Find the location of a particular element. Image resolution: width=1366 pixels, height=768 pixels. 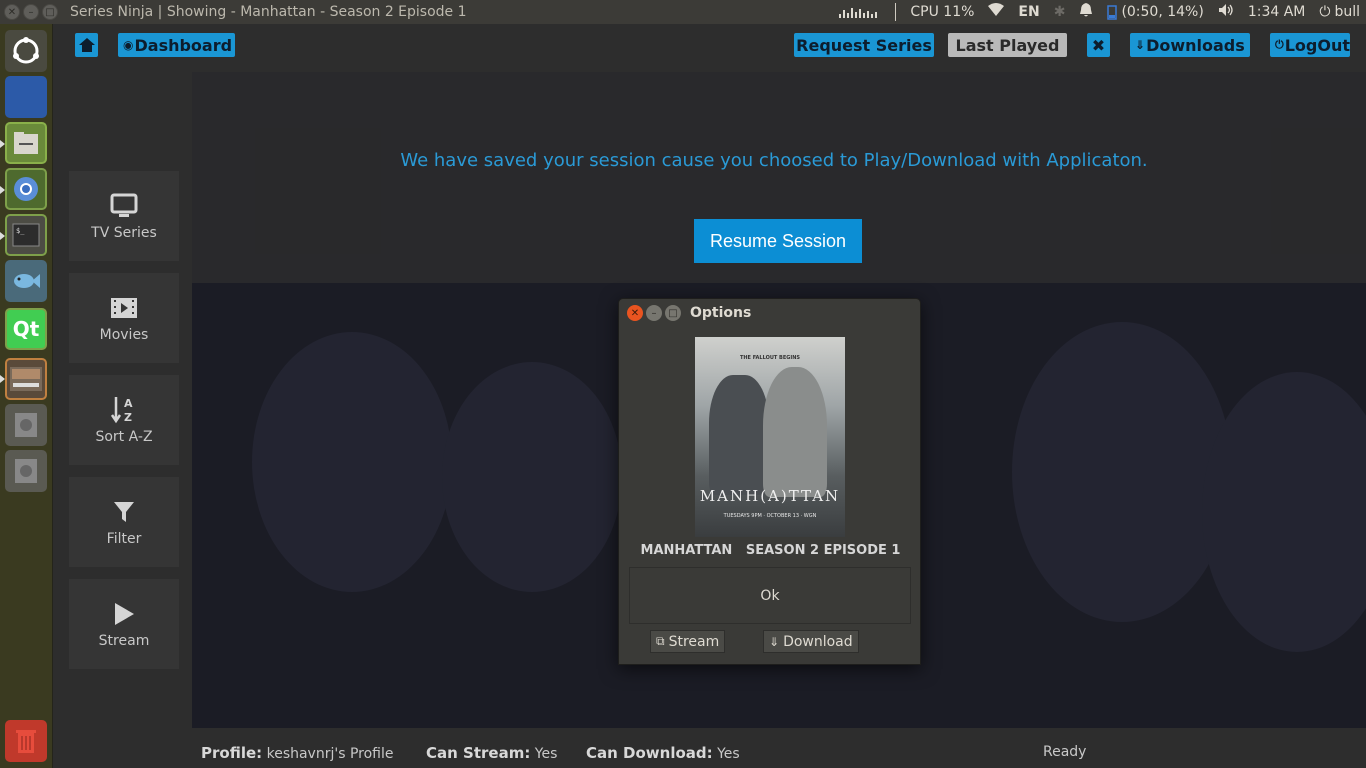

notification-bell-icon is located at coordinates (1086, 12).